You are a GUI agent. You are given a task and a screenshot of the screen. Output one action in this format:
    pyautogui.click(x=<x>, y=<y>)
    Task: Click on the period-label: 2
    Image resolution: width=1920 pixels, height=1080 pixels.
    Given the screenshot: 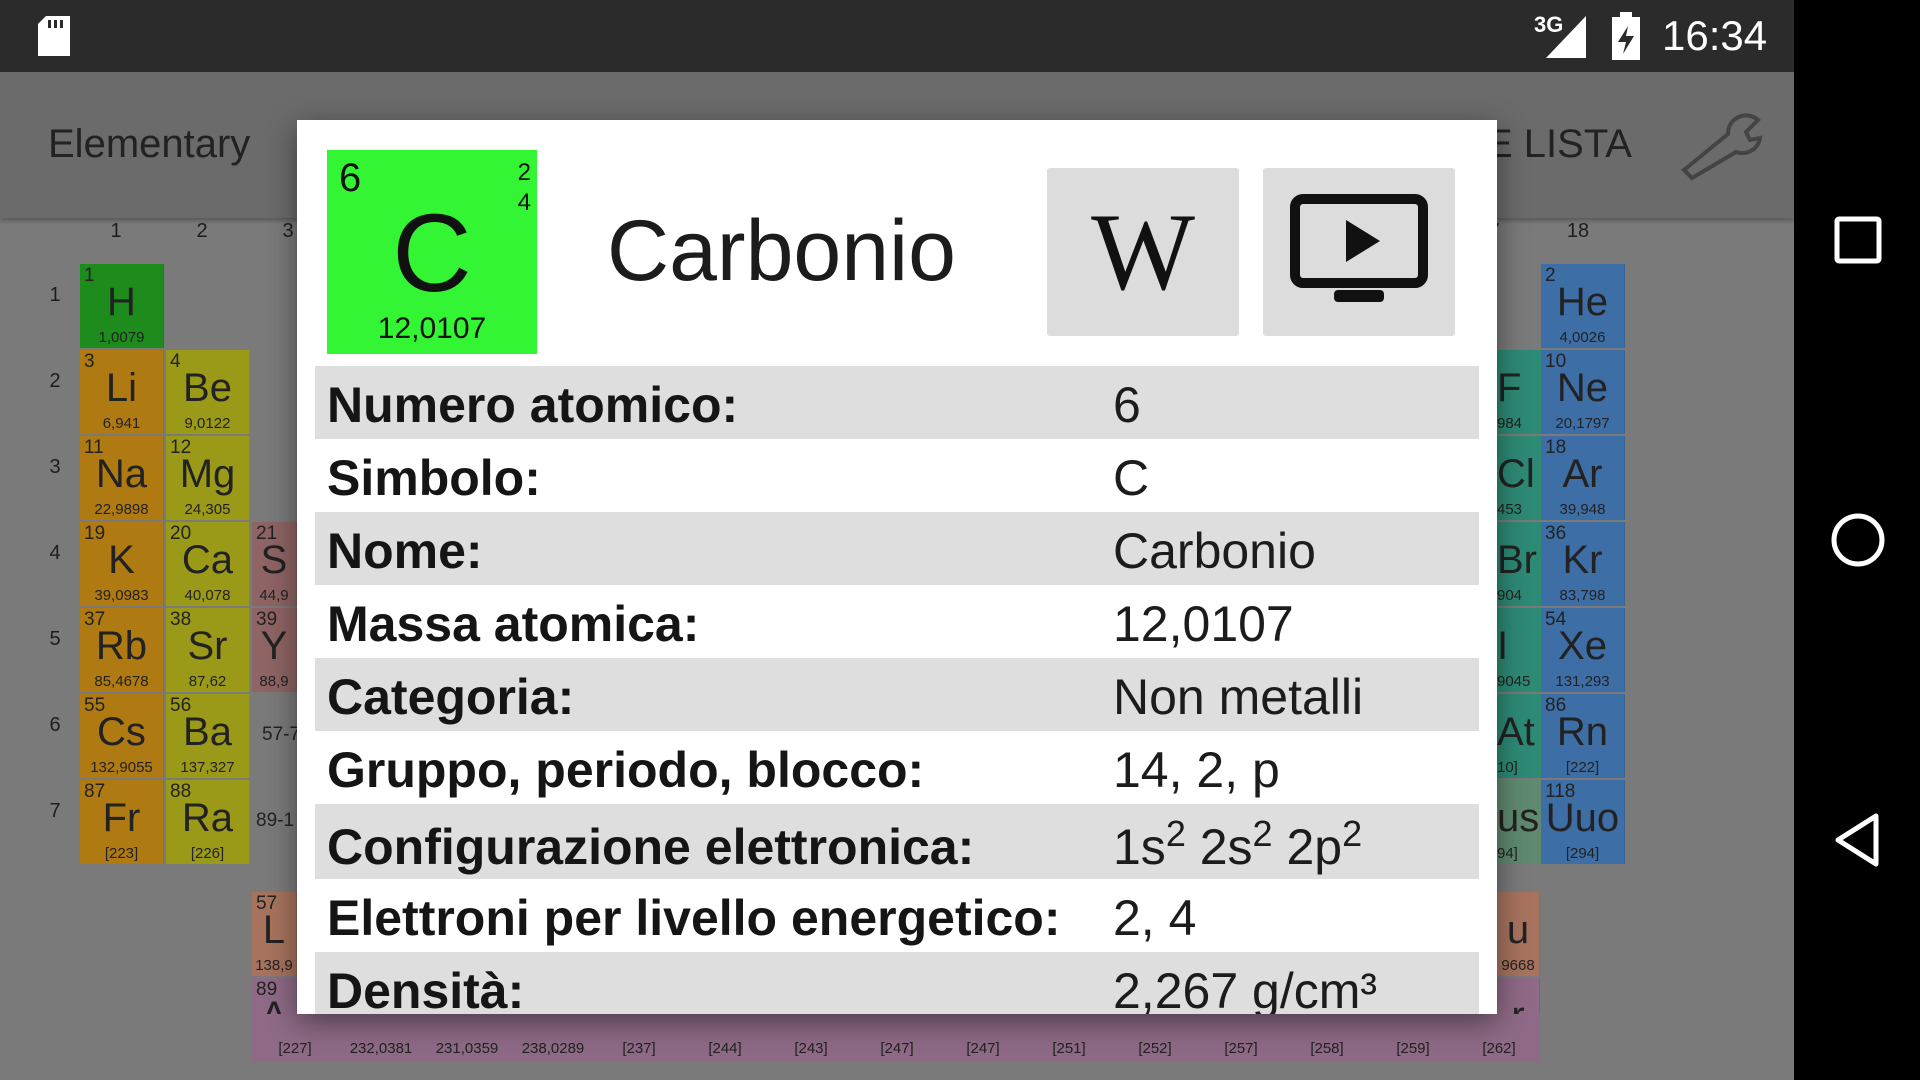 What is the action you would take?
    pyautogui.click(x=55, y=381)
    